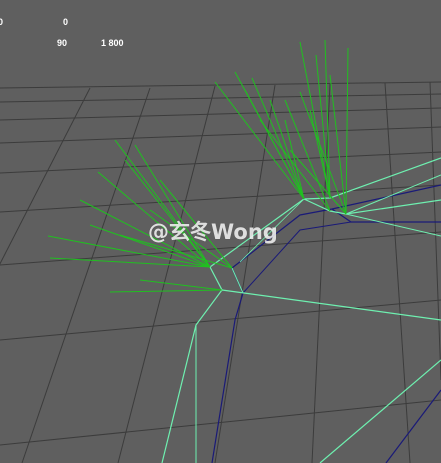 The height and width of the screenshot is (463, 441). I want to click on hud-value-b: 0, so click(66, 22).